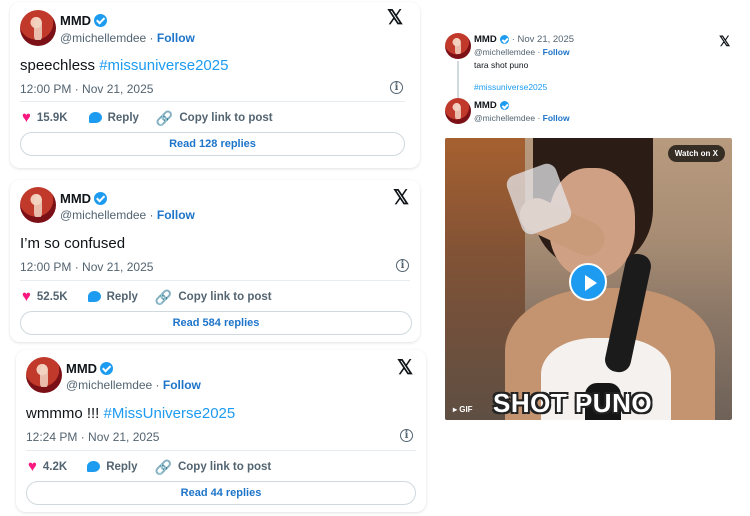 This screenshot has height=516, width=750. What do you see at coordinates (92, 437) in the screenshot?
I see `post-timestamp: 12:24 PM · Nov 21, 2025` at bounding box center [92, 437].